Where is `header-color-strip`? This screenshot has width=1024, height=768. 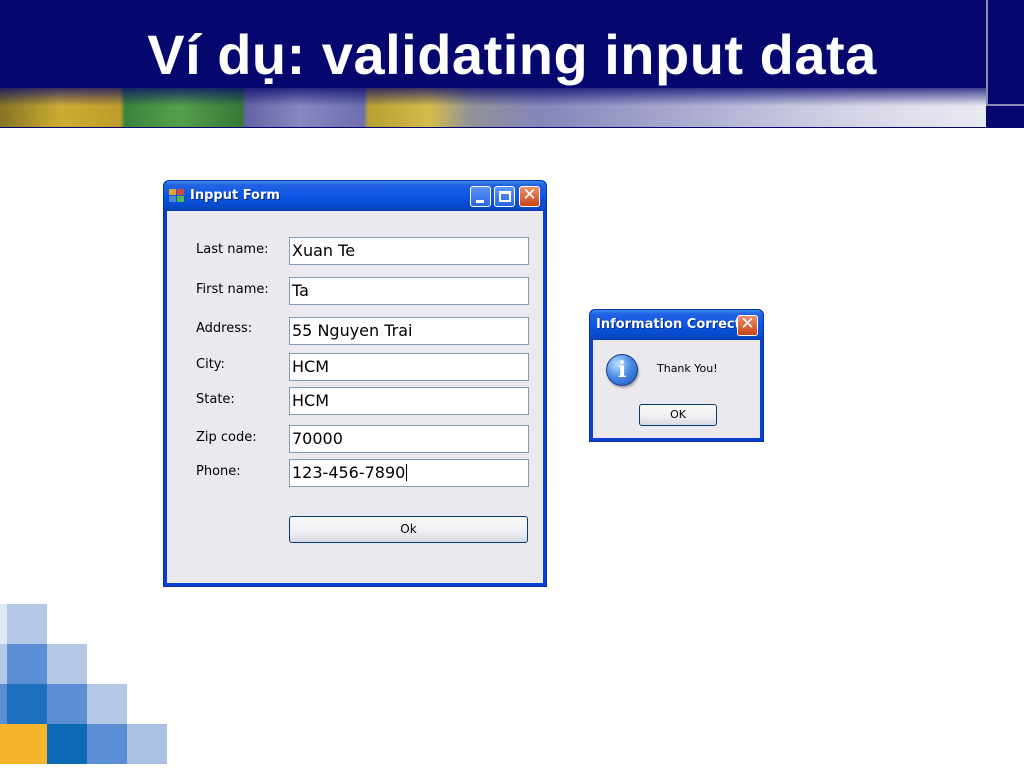 header-color-strip is located at coordinates (493, 107).